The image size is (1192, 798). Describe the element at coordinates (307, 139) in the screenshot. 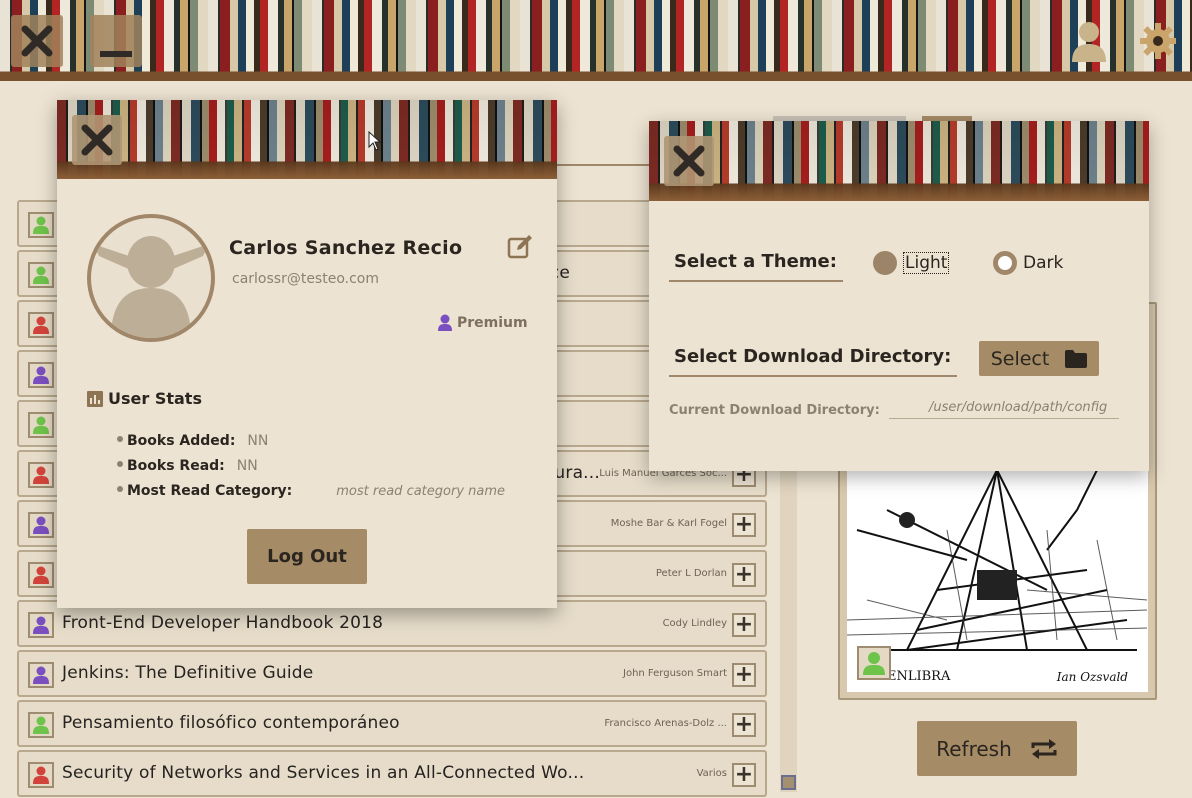

I see `profile-banner` at that location.